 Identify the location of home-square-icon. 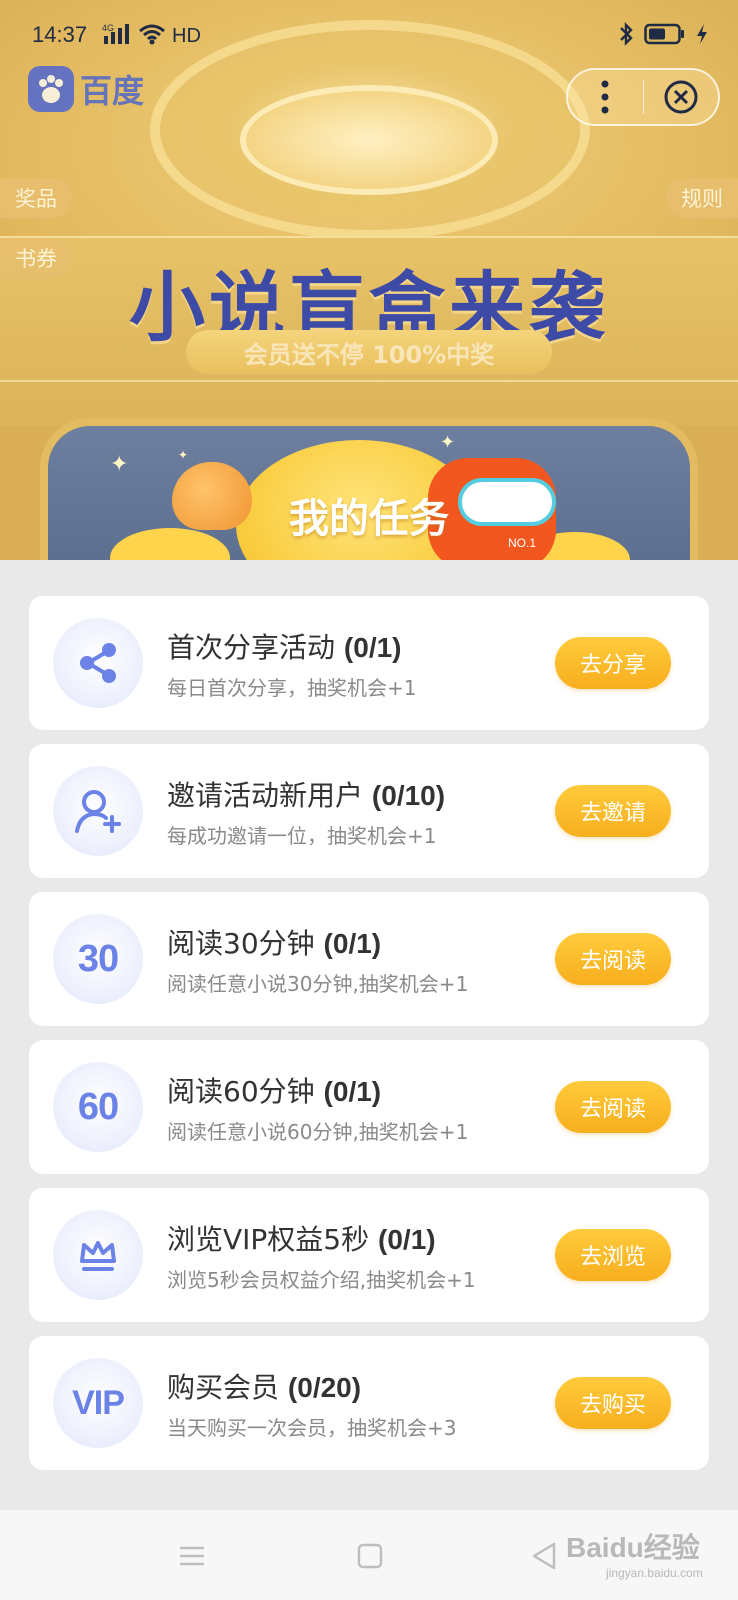
(370, 1556).